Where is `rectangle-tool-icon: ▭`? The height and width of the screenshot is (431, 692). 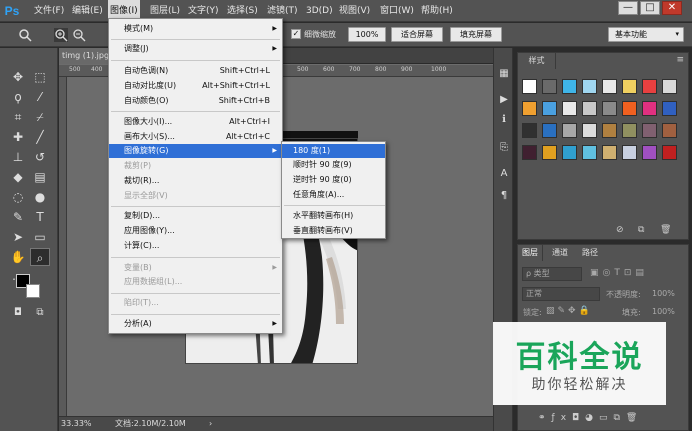 rectangle-tool-icon: ▭ is located at coordinates (40, 237).